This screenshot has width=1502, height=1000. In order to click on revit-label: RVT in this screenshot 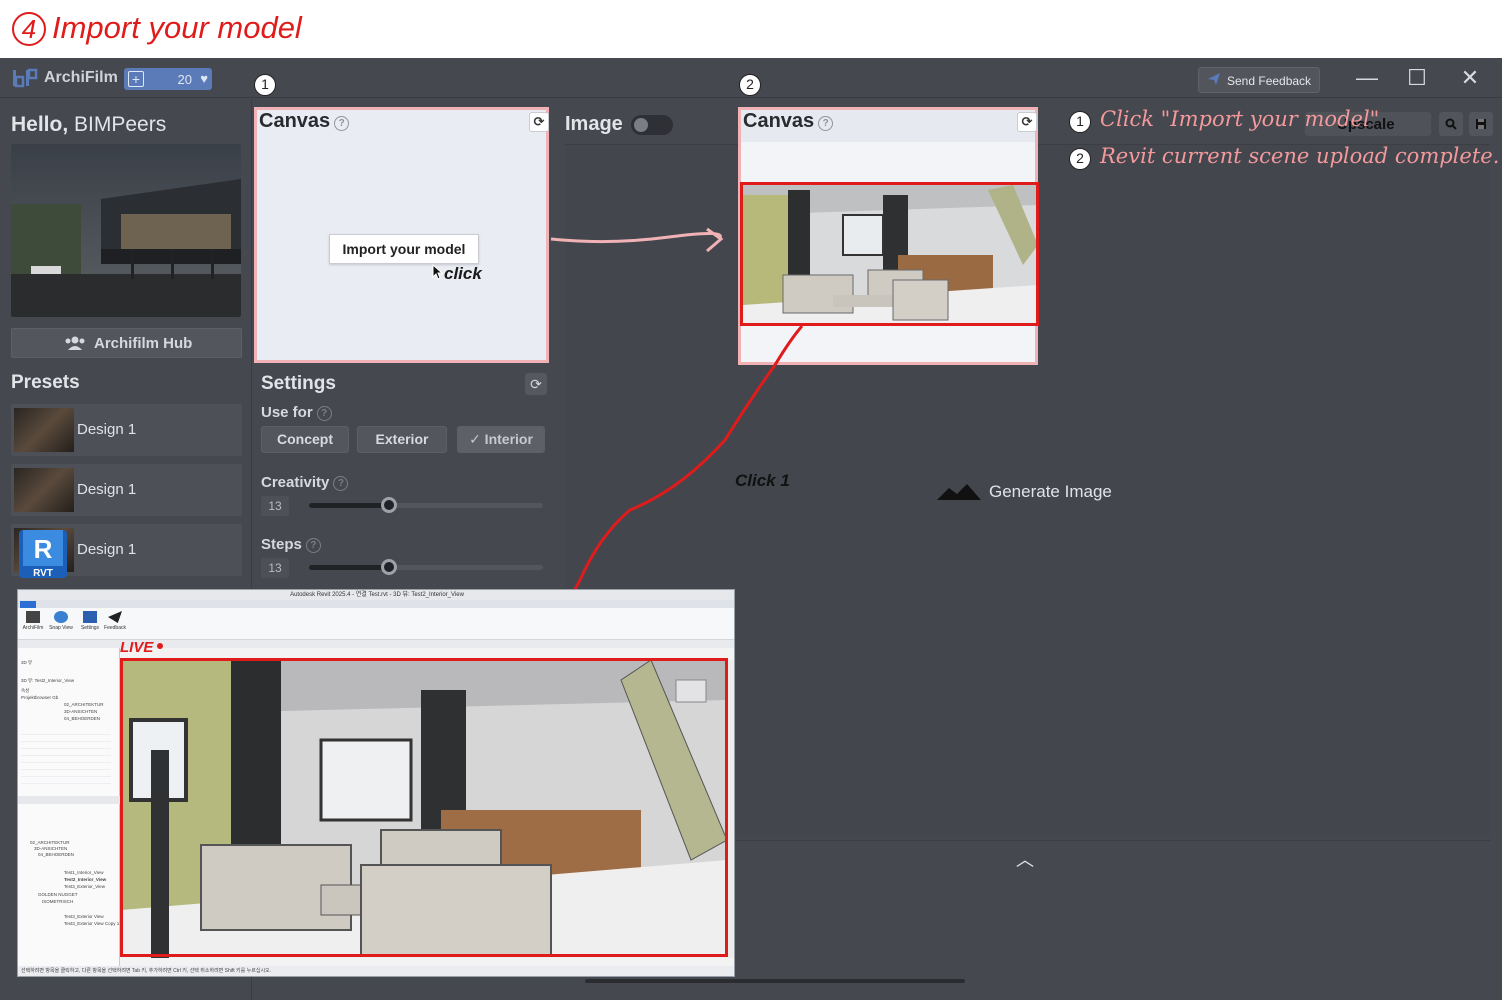, I will do `click(43, 573)`.